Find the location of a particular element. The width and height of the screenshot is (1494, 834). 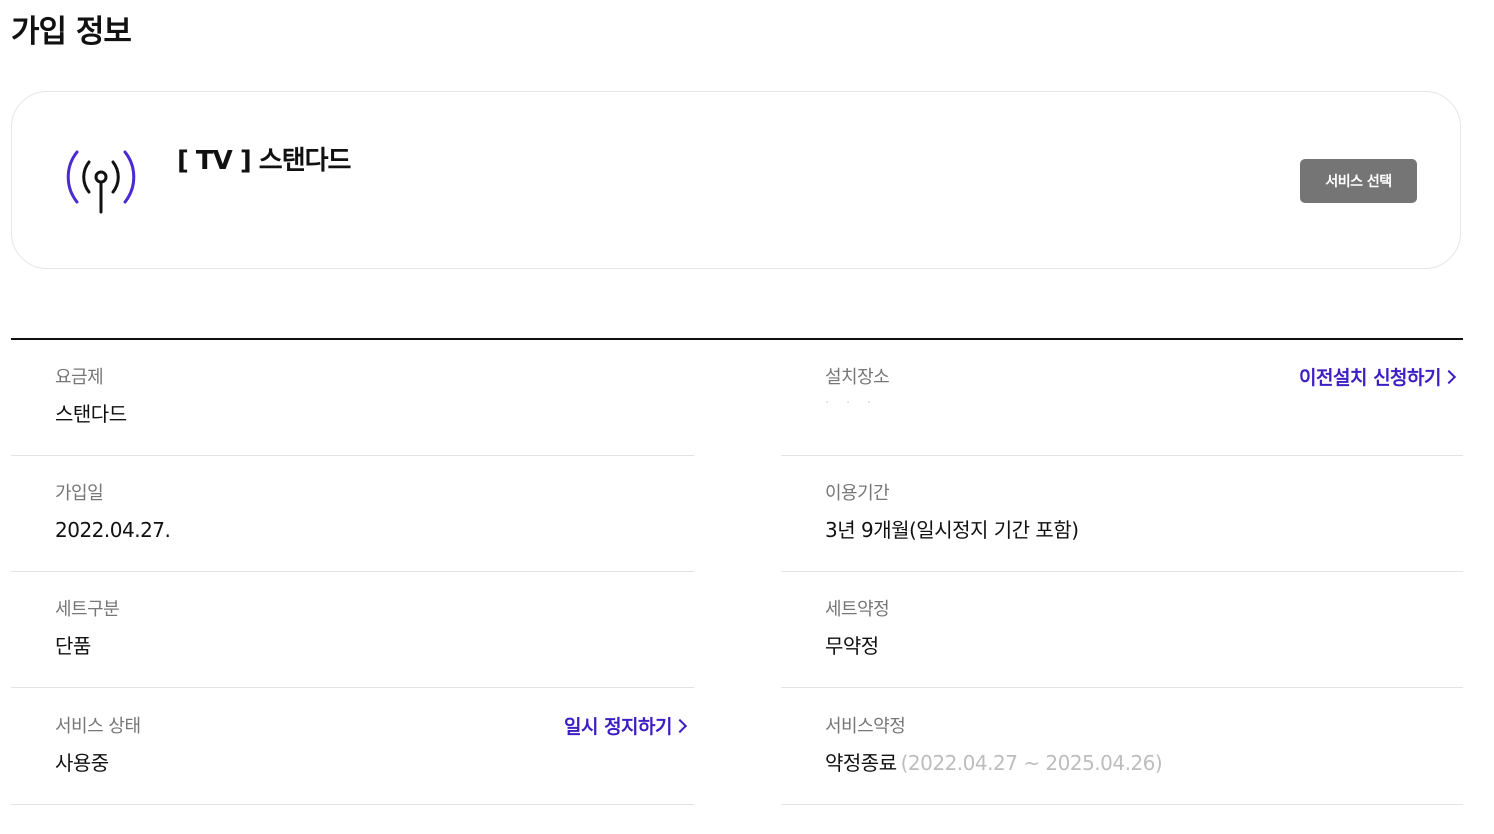

info-set-contract: 세트약정 무약정 is located at coordinates (1122, 630).